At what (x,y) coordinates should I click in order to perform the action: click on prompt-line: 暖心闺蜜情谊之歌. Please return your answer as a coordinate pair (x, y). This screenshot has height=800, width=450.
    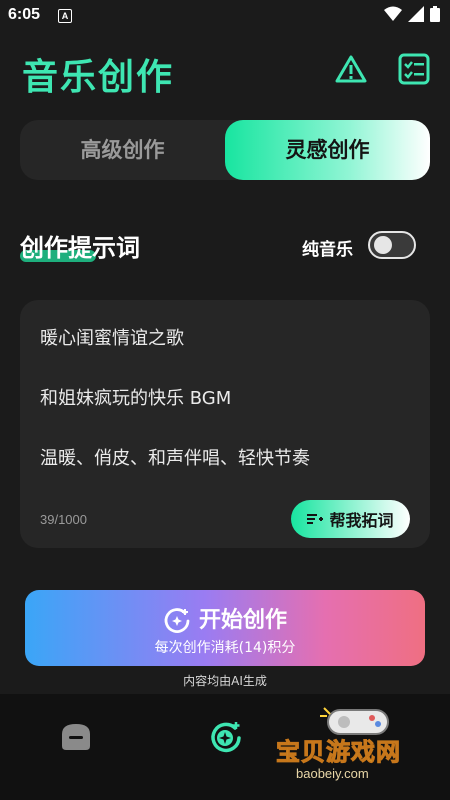
    Looking at the image, I should click on (112, 338).